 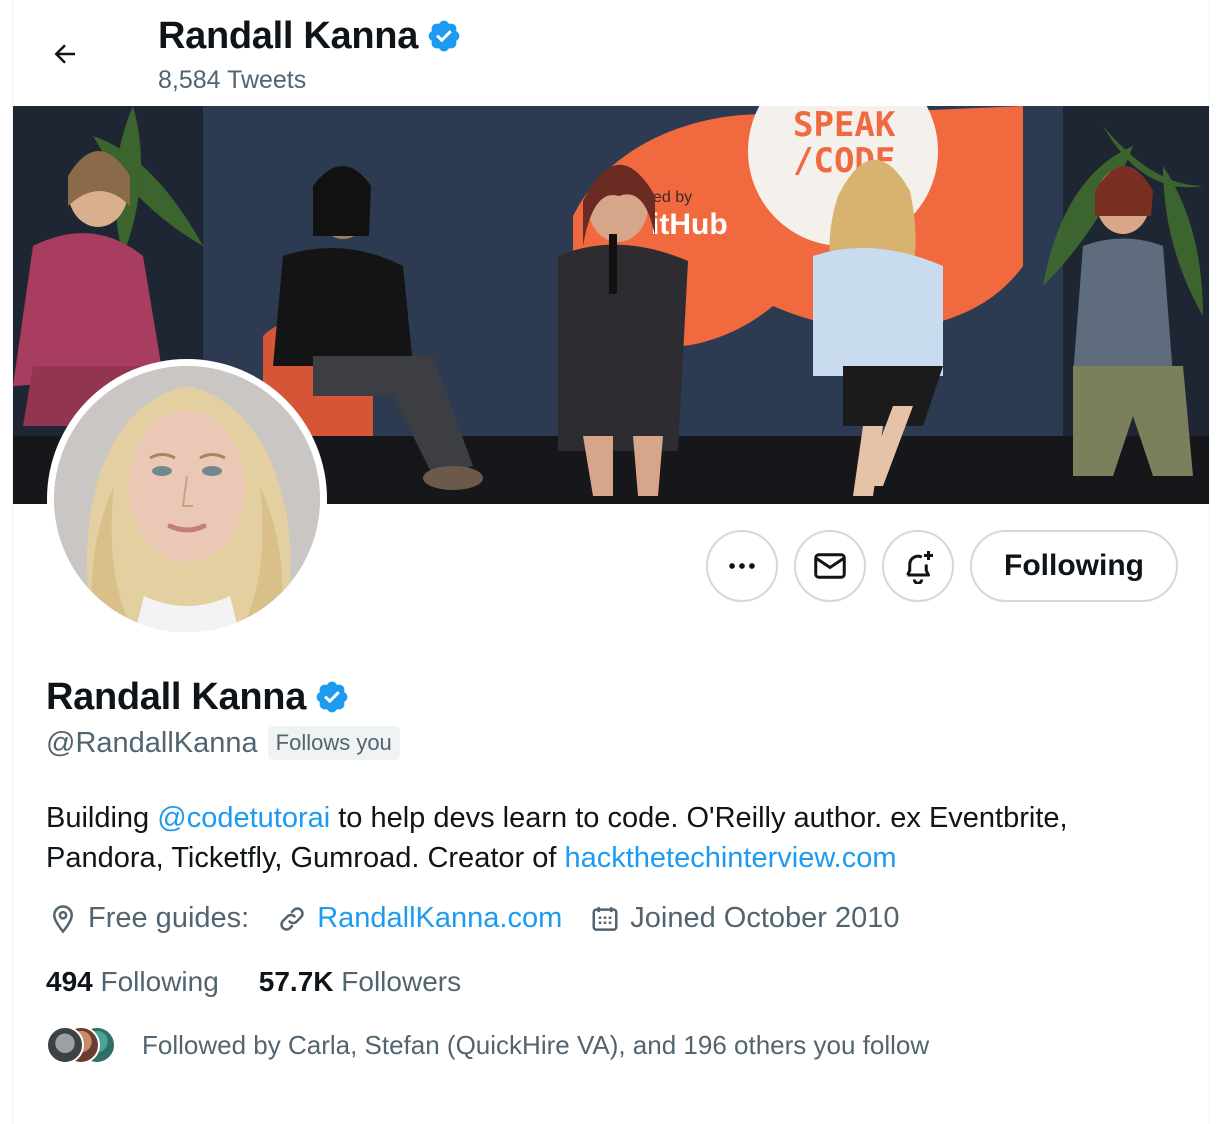 What do you see at coordinates (69, 981) in the screenshot?
I see `following-count: 494` at bounding box center [69, 981].